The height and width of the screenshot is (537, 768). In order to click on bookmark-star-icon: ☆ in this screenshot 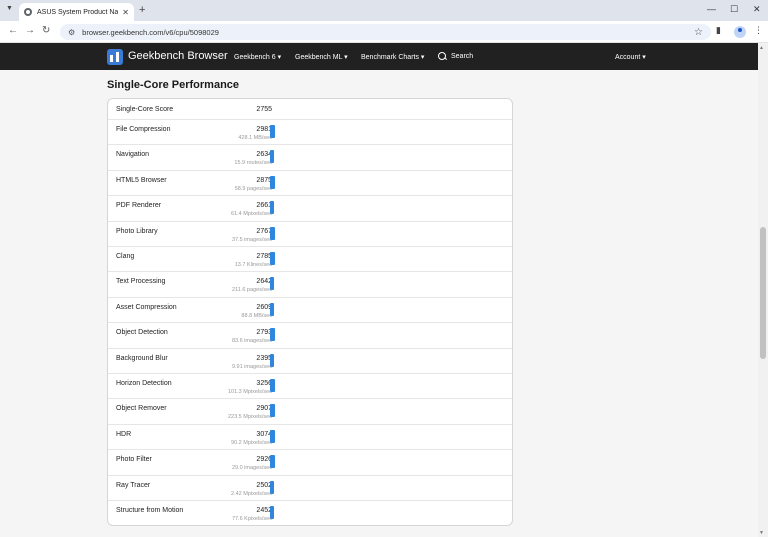, I will do `click(698, 32)`.